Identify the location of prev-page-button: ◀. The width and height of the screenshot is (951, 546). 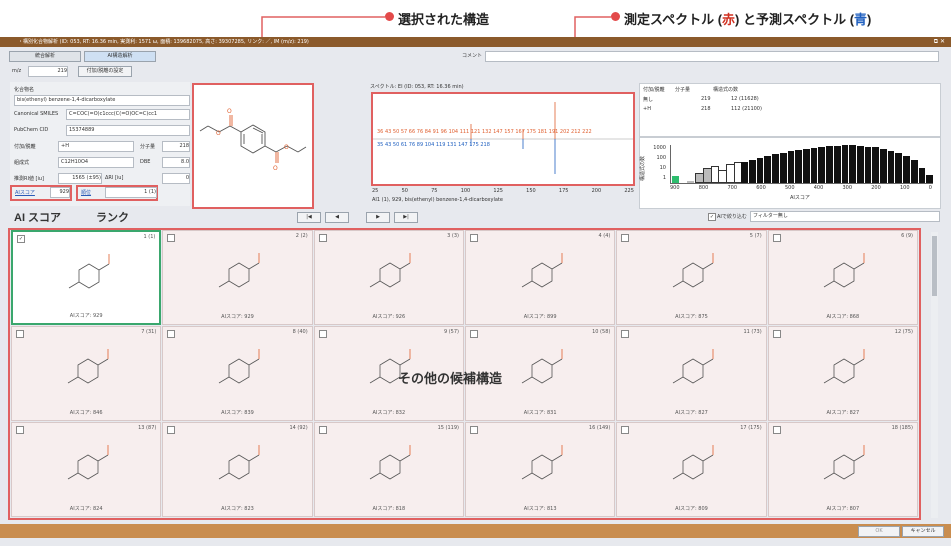
(337, 217).